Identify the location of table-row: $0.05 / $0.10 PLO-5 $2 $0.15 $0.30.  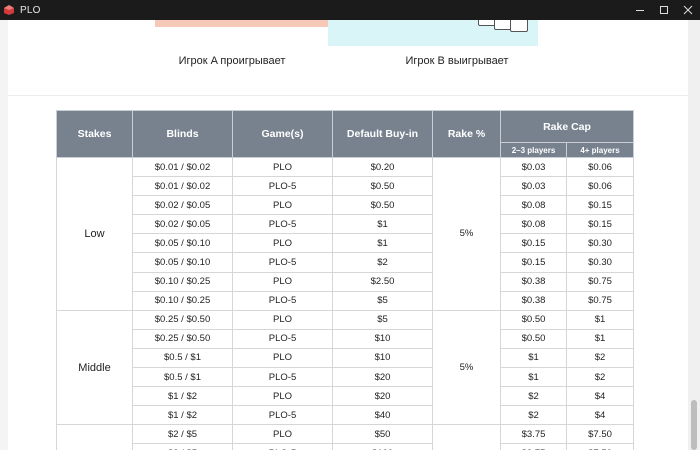
(346, 262).